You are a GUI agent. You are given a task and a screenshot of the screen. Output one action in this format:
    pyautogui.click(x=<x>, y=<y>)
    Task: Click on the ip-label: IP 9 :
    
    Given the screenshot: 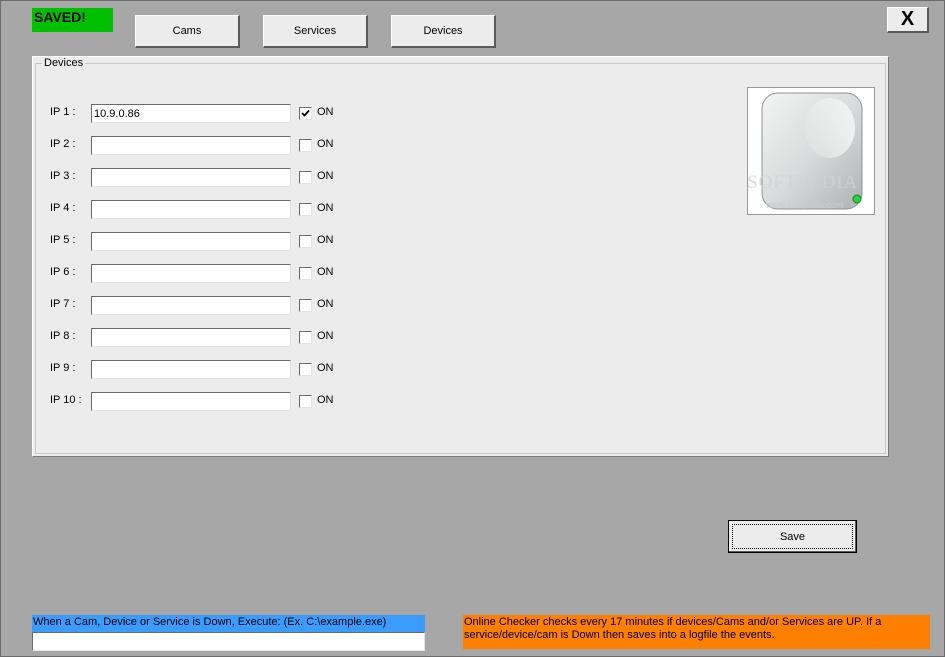 What is the action you would take?
    pyautogui.click(x=63, y=368)
    